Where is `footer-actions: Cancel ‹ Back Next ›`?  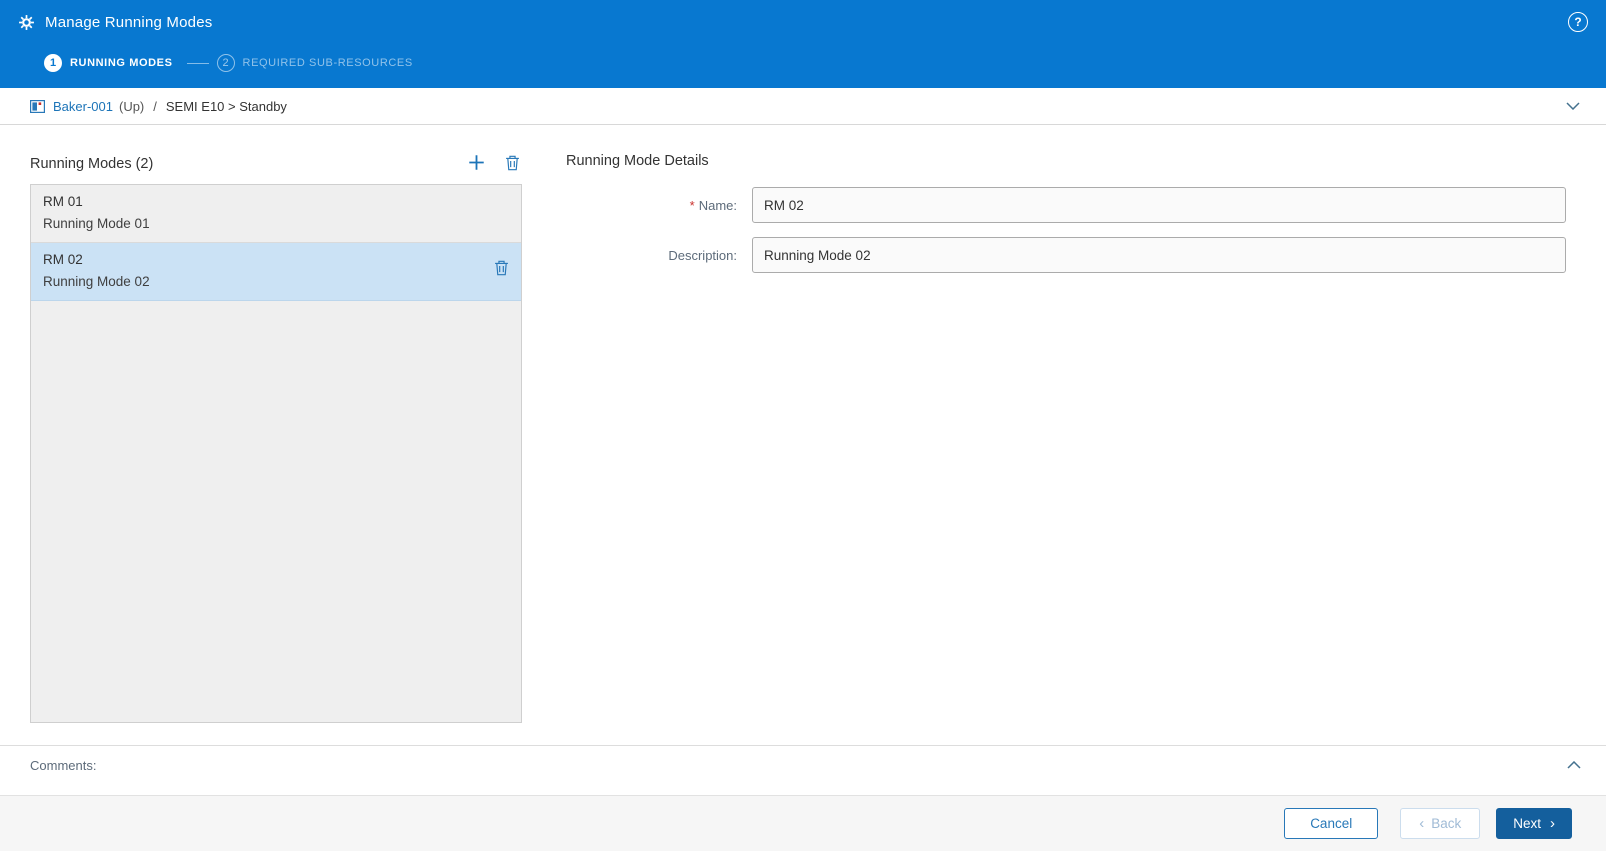
footer-actions: Cancel ‹ Back Next › is located at coordinates (803, 823).